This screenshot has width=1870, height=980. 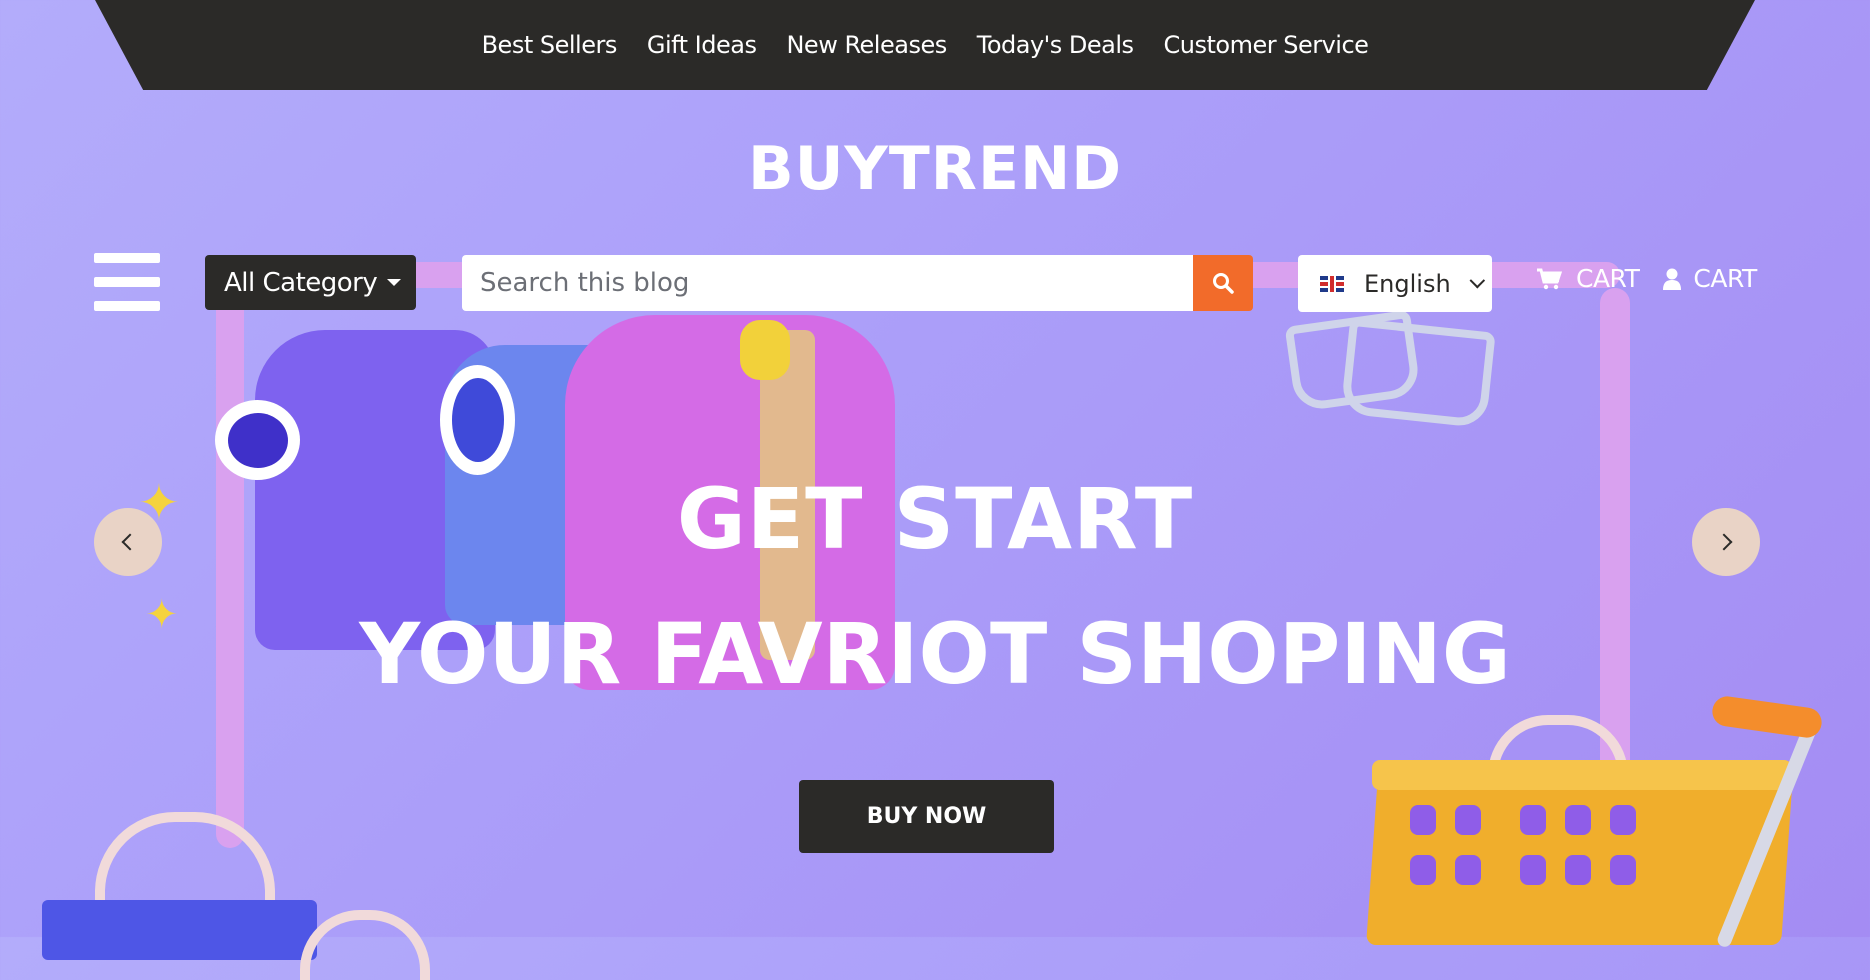 What do you see at coordinates (1407, 283) in the screenshot?
I see `language-label: English` at bounding box center [1407, 283].